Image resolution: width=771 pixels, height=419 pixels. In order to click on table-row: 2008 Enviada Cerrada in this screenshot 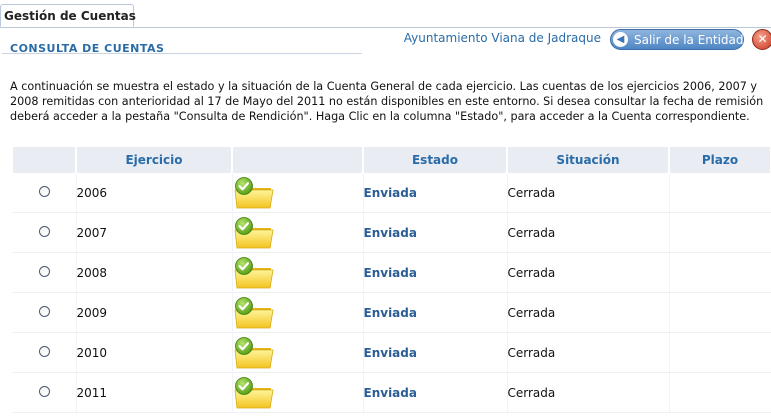, I will do `click(392, 272)`.